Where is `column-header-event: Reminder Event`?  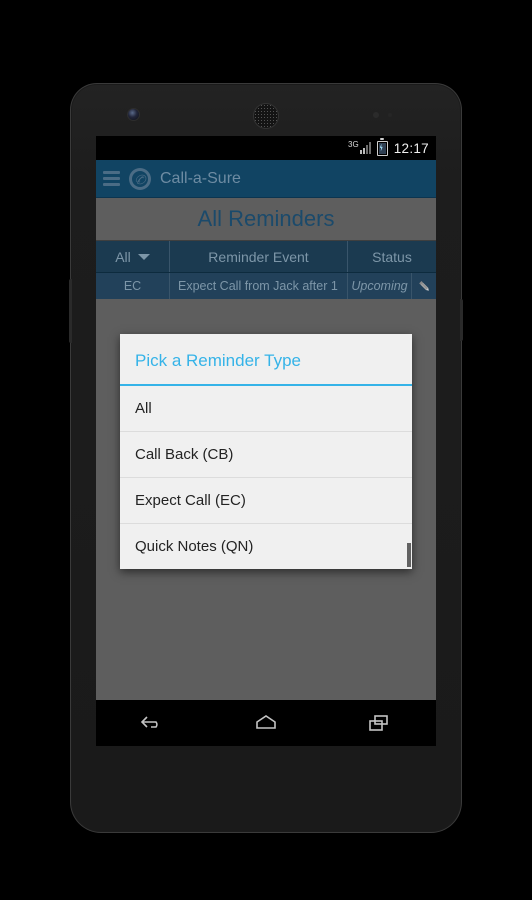
column-header-event: Reminder Event is located at coordinates (259, 256).